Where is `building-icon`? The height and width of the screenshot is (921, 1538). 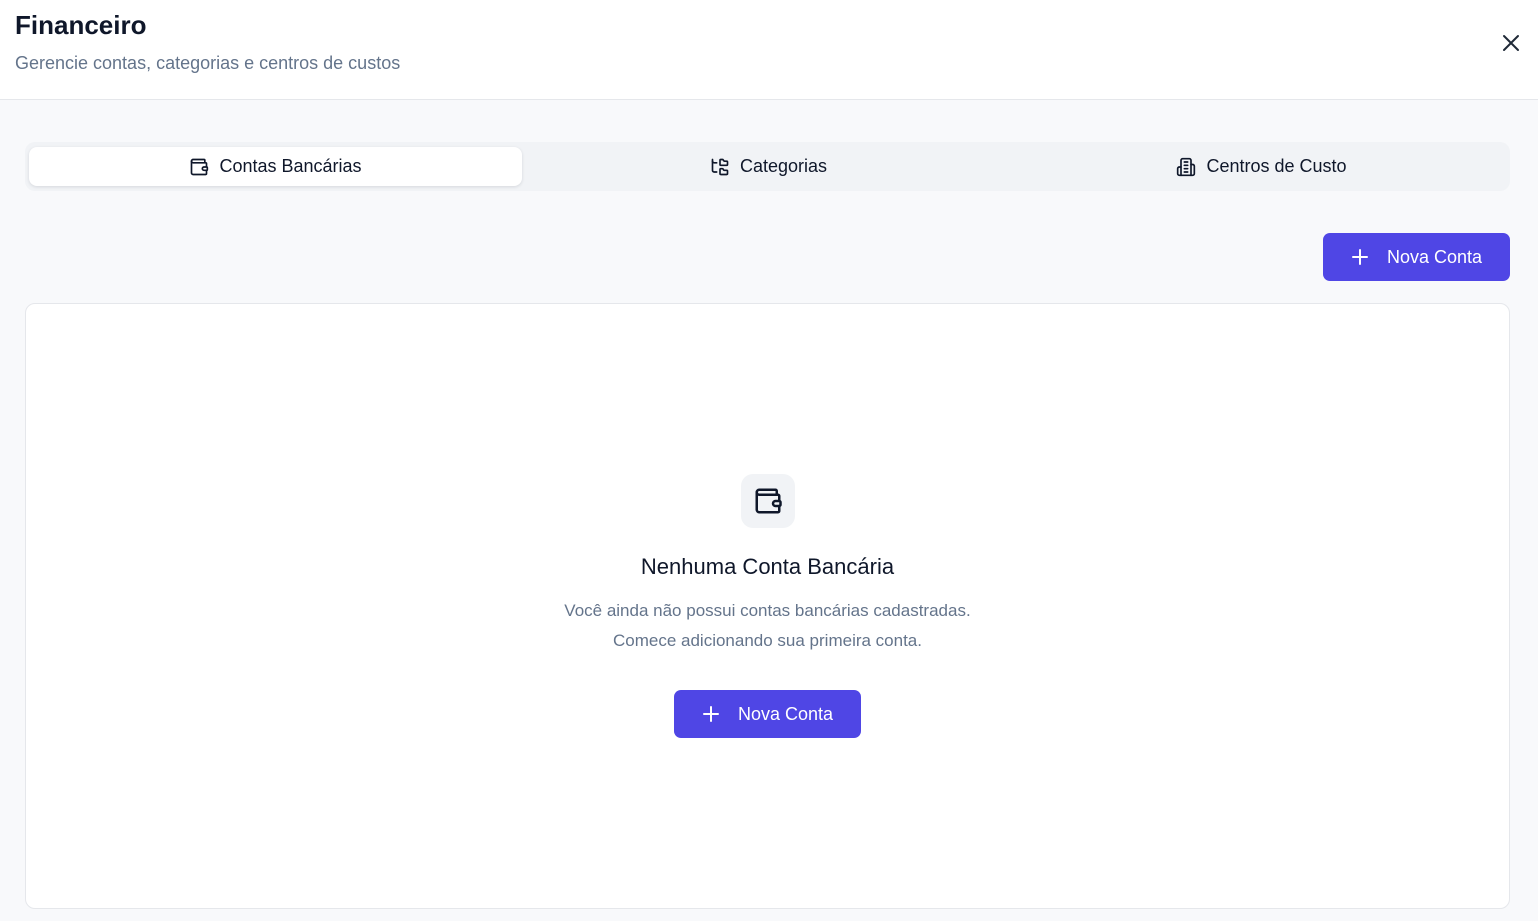
building-icon is located at coordinates (1186, 166).